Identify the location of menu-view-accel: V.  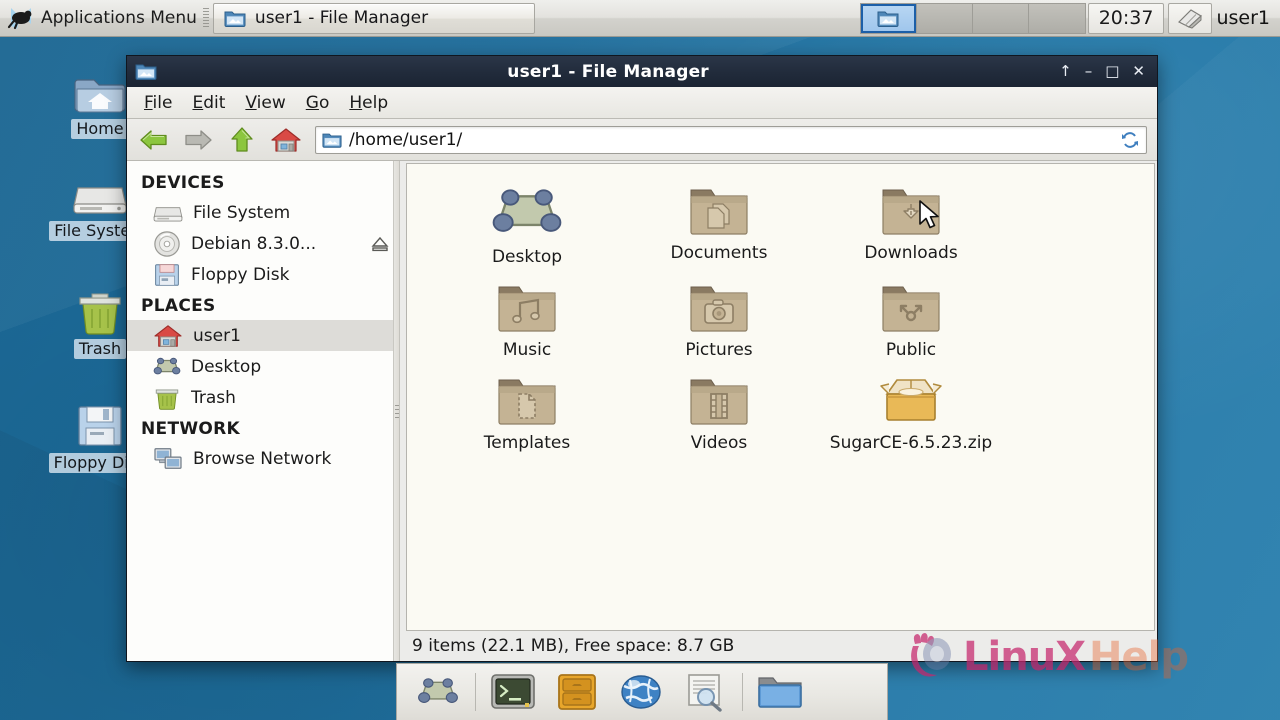
(251, 102).